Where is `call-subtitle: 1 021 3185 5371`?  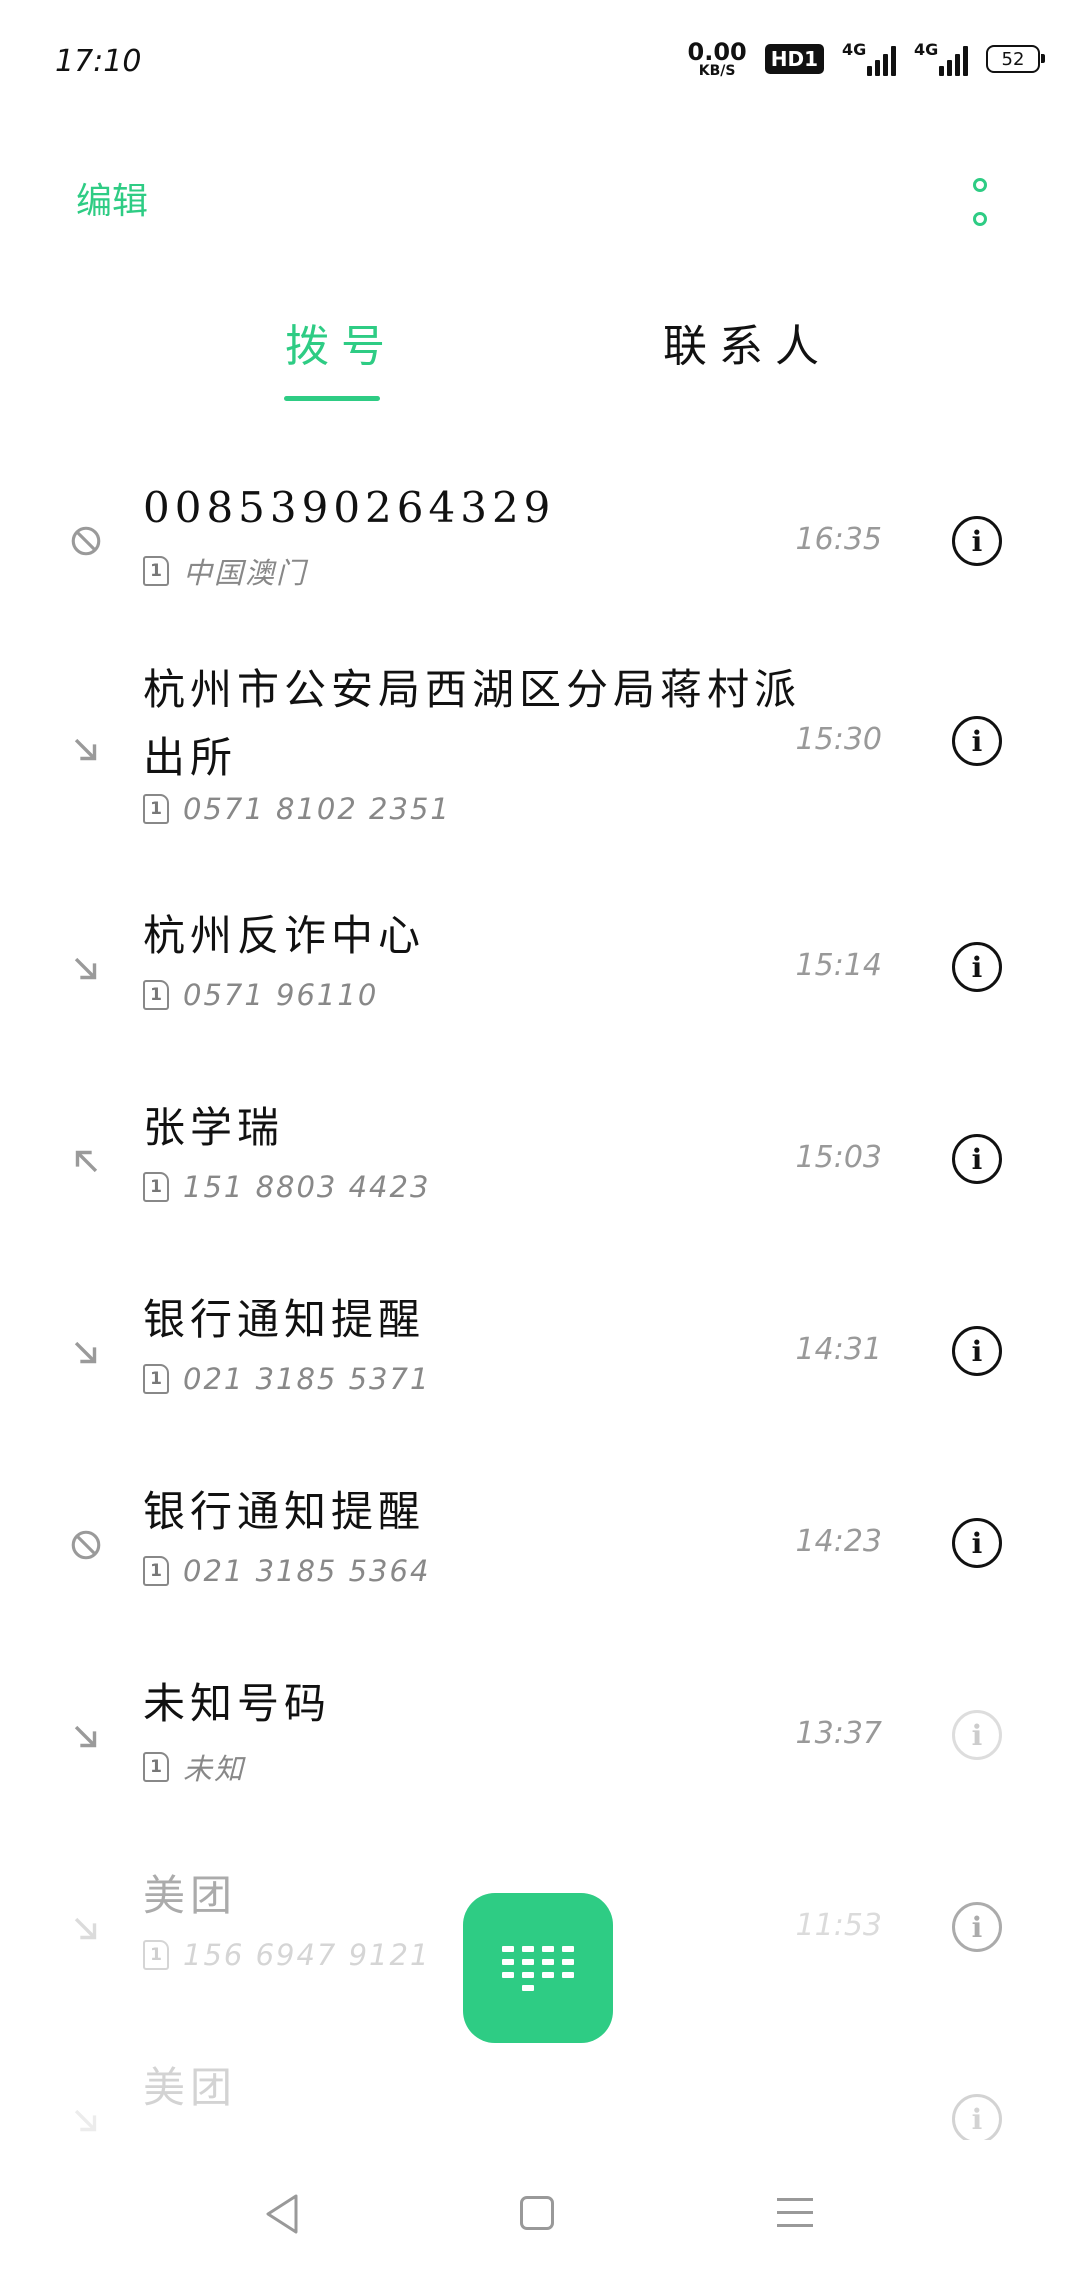
call-subtitle: 1 021 3185 5371 is located at coordinates (286, 1379).